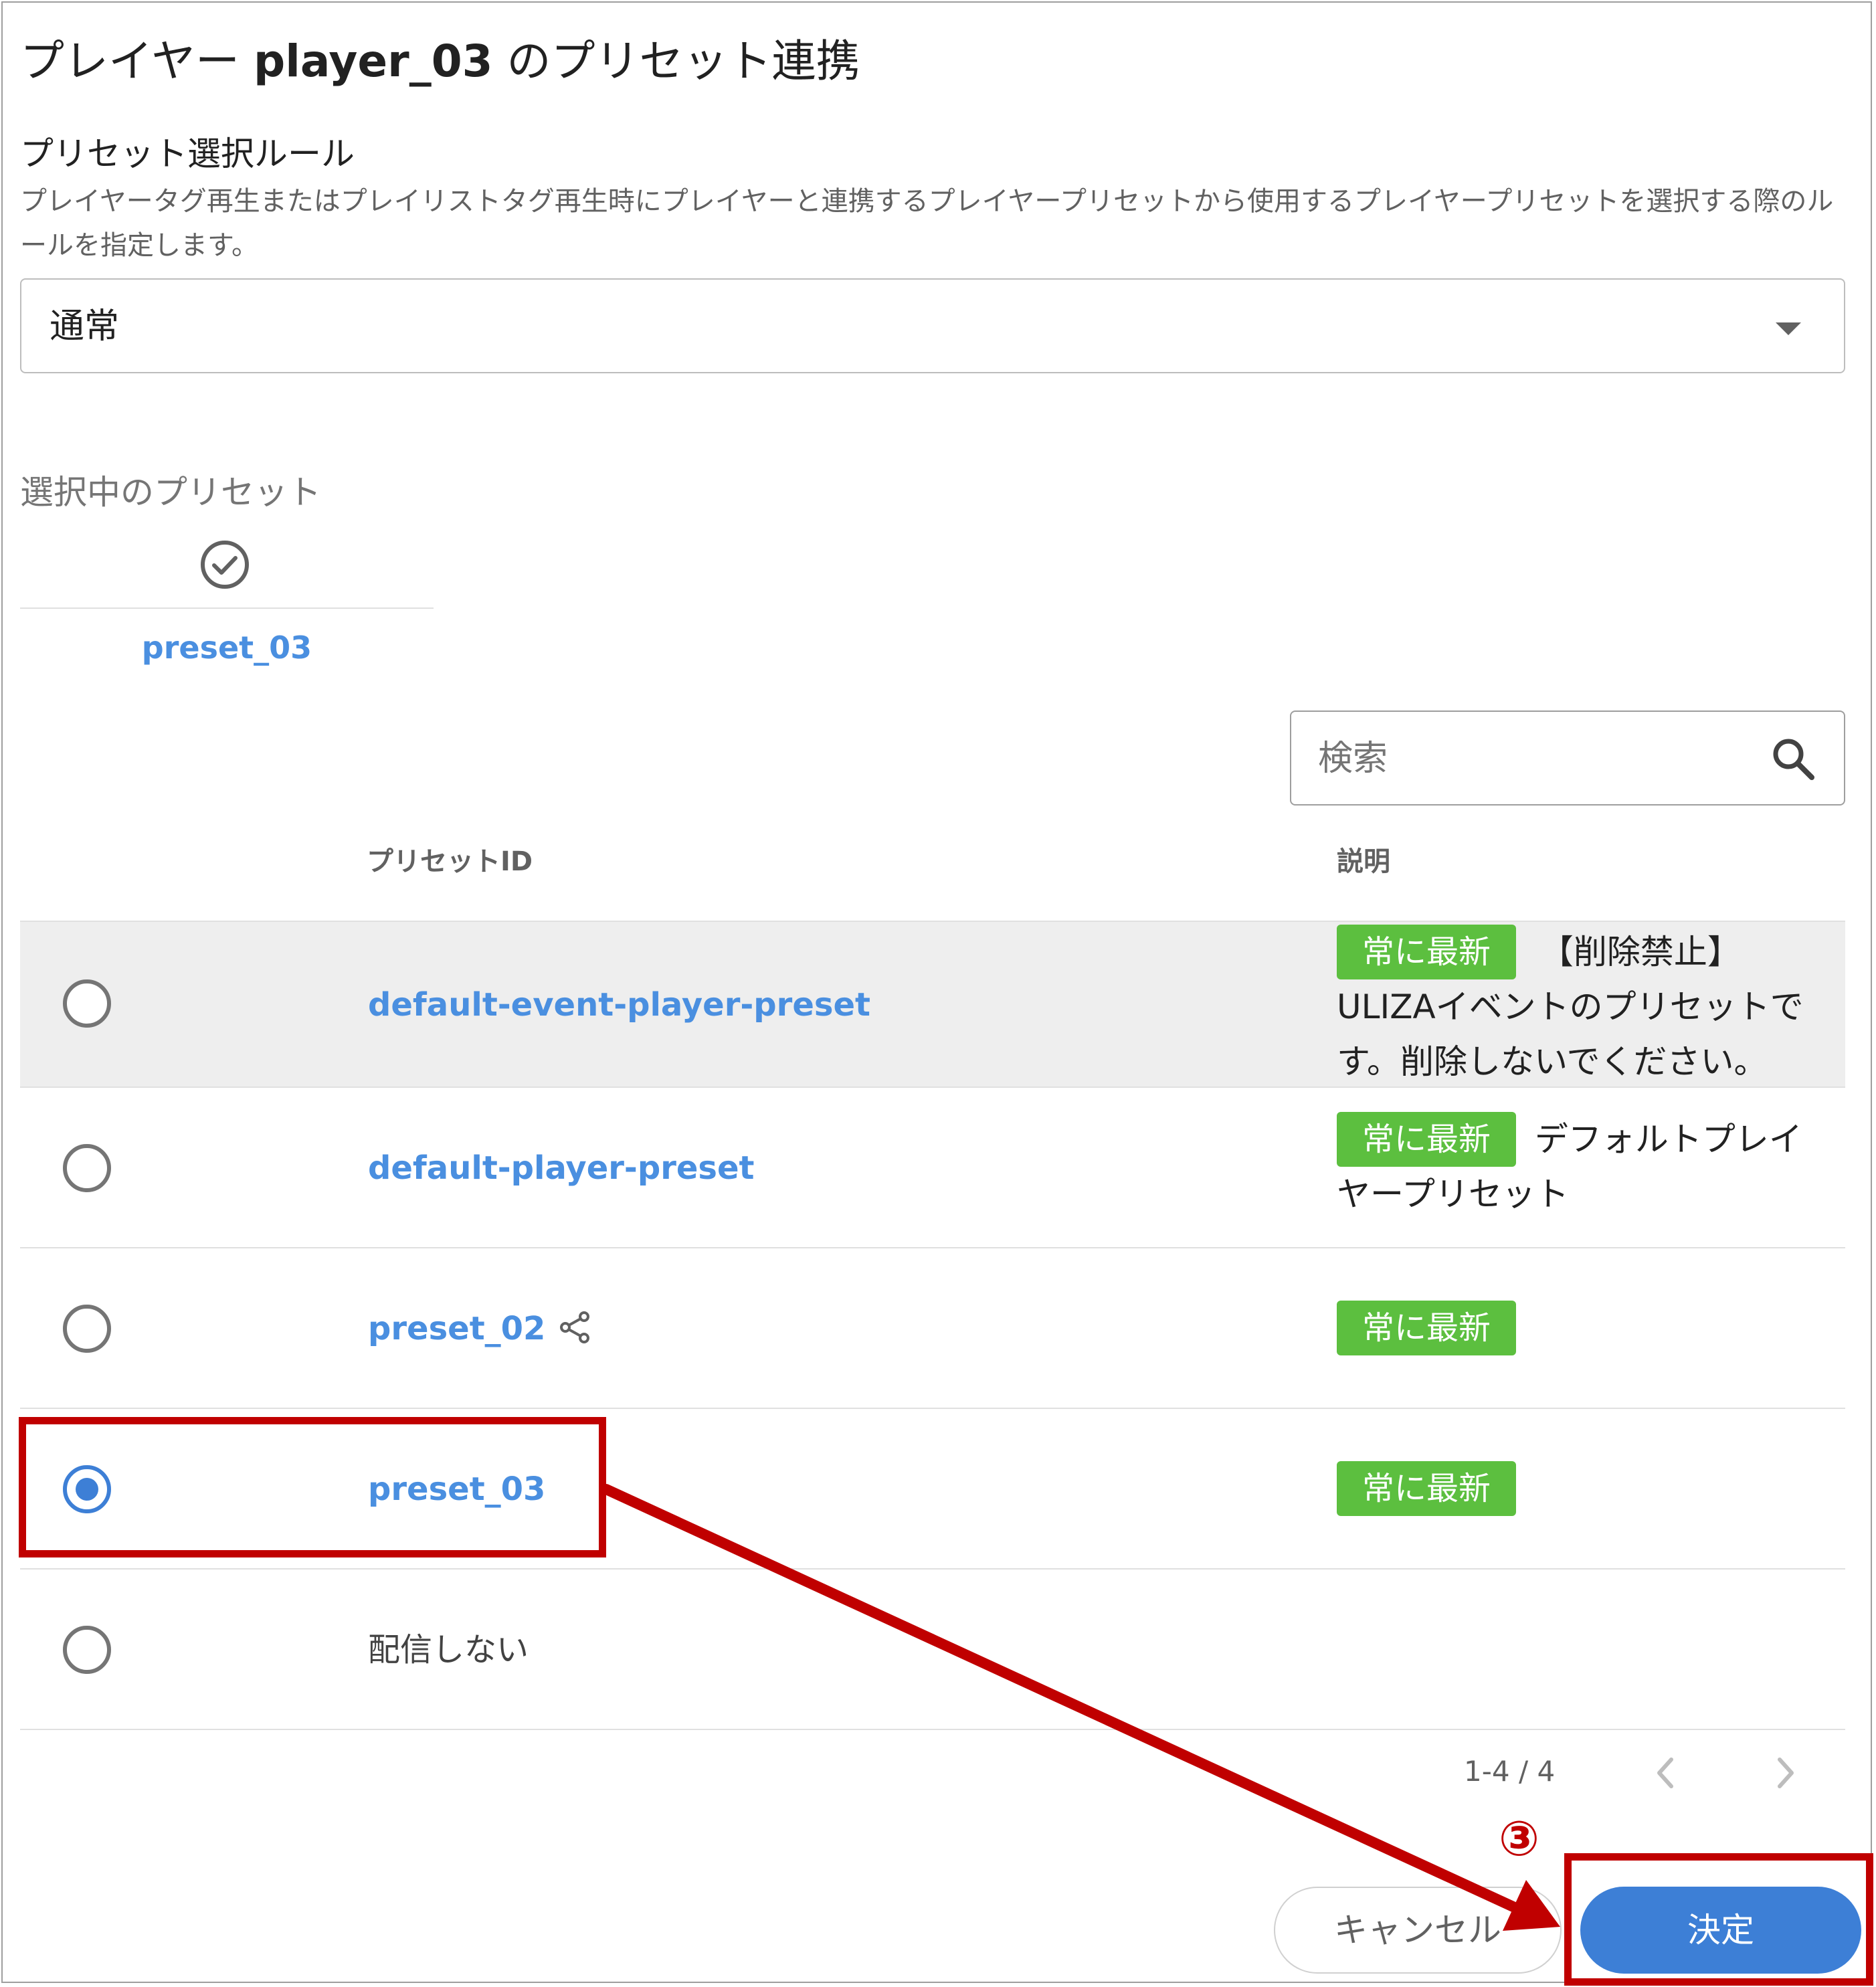  What do you see at coordinates (312, 1487) in the screenshot?
I see `annotation-highlight-preset` at bounding box center [312, 1487].